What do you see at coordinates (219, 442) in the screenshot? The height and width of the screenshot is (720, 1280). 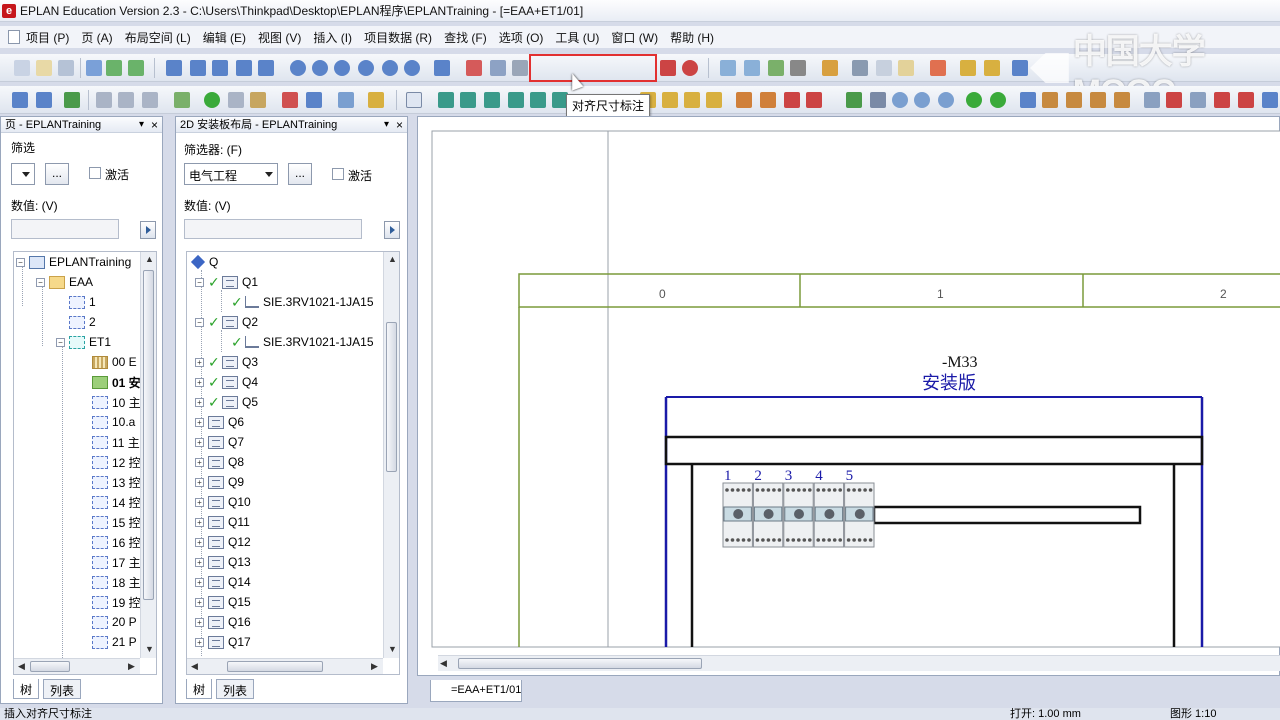 I see `tree-node-device: + Q7` at bounding box center [219, 442].